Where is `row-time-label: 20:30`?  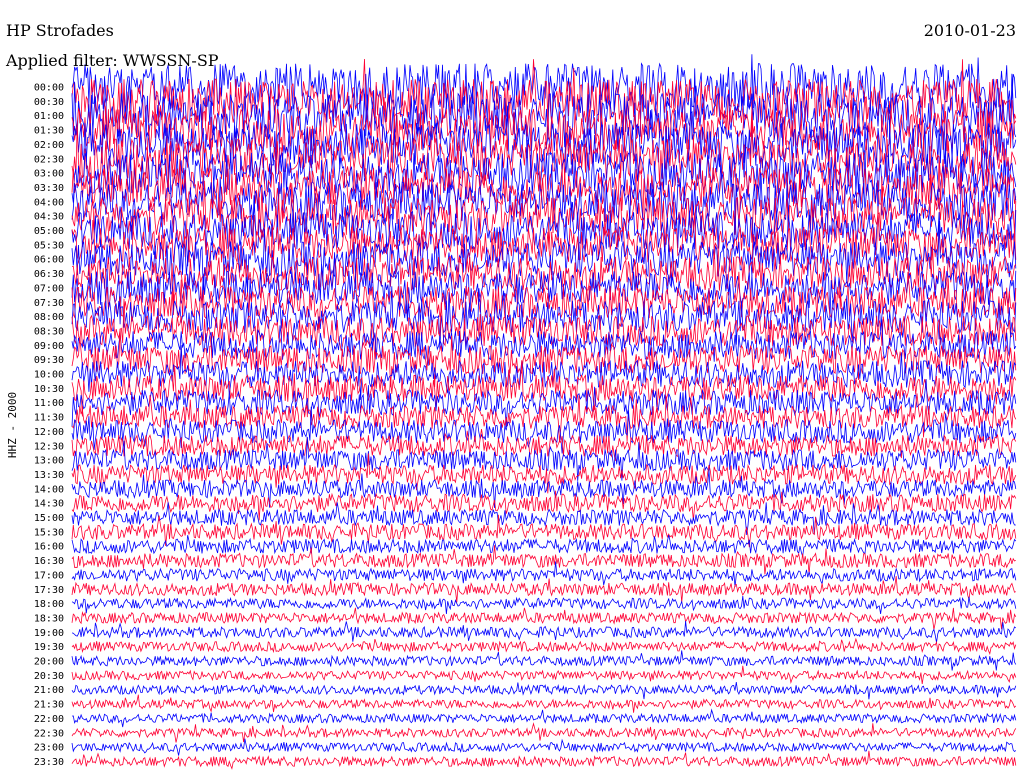
row-time-label: 20:30 is located at coordinates (49, 676).